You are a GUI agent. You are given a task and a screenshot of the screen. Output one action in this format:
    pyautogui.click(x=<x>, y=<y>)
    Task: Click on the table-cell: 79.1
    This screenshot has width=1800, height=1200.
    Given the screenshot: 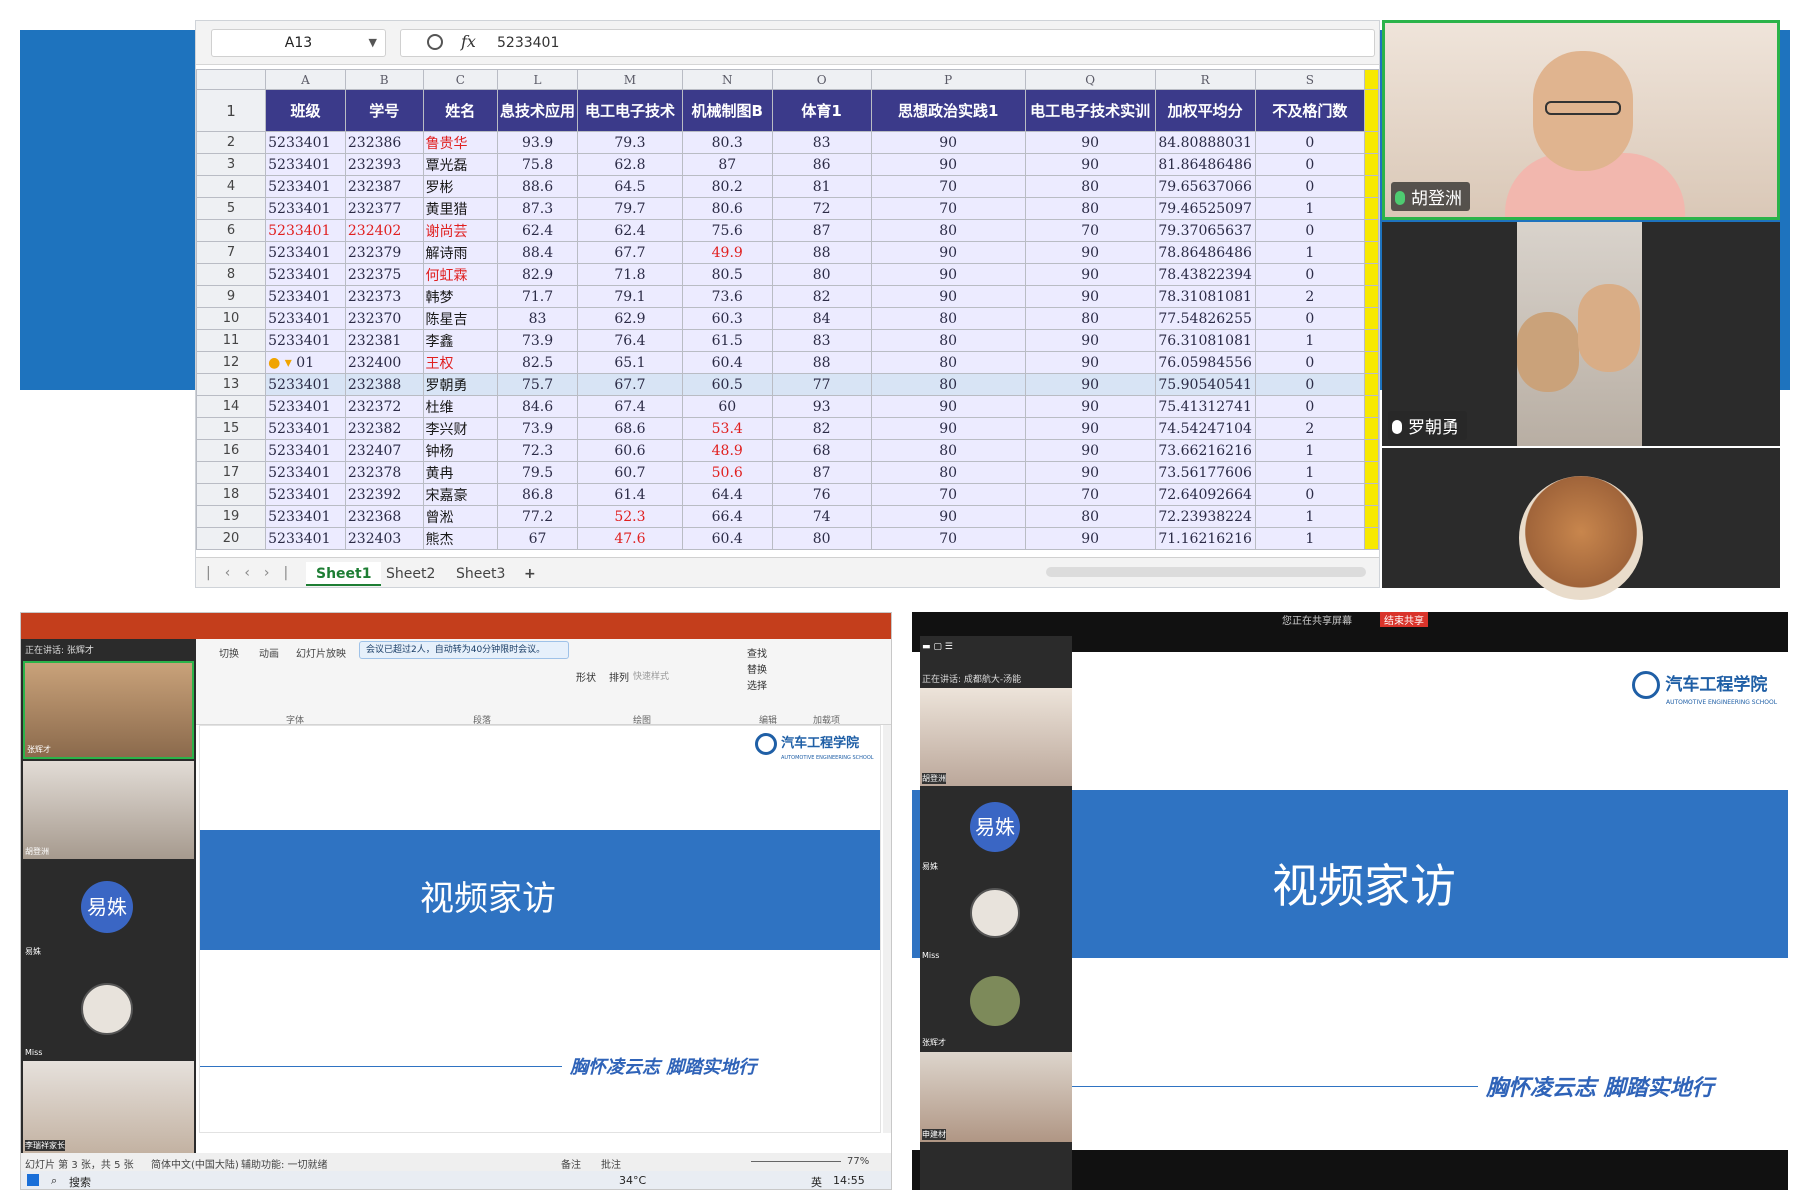 What is the action you would take?
    pyautogui.click(x=630, y=296)
    